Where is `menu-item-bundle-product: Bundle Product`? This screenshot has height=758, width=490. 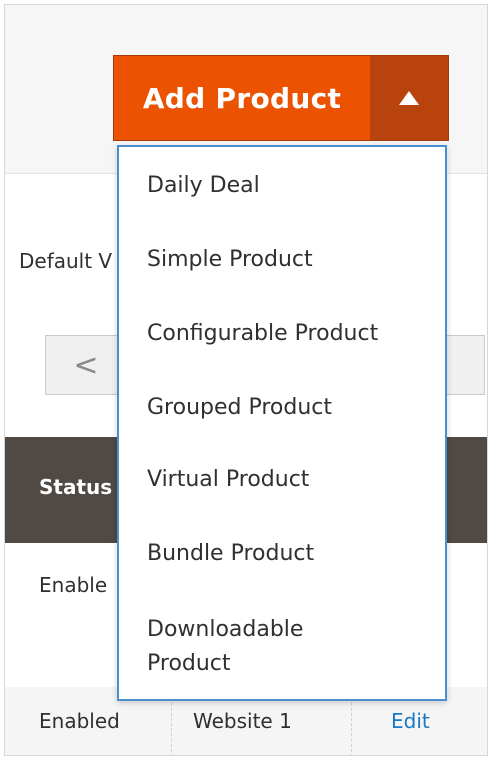
menu-item-bundle-product: Bundle Product is located at coordinates (230, 554).